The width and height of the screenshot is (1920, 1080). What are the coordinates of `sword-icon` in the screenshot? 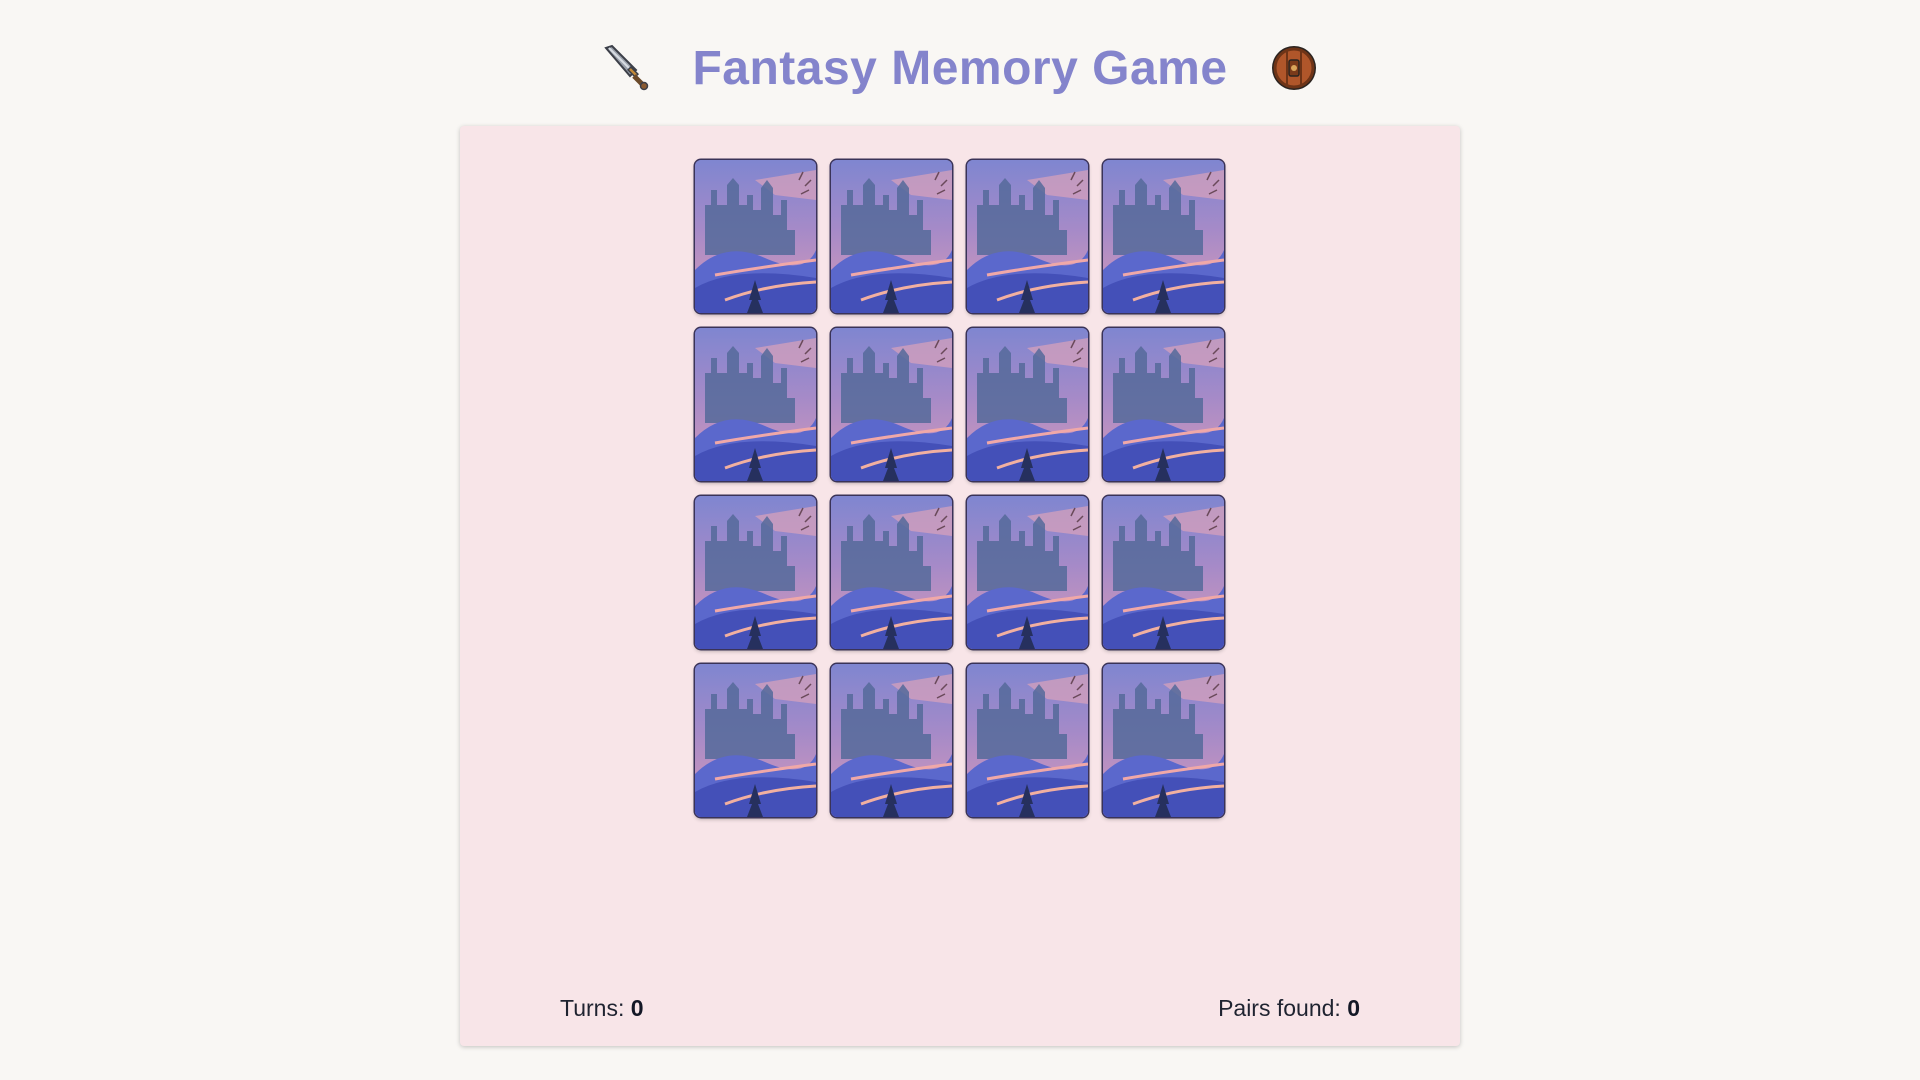 It's located at (626, 67).